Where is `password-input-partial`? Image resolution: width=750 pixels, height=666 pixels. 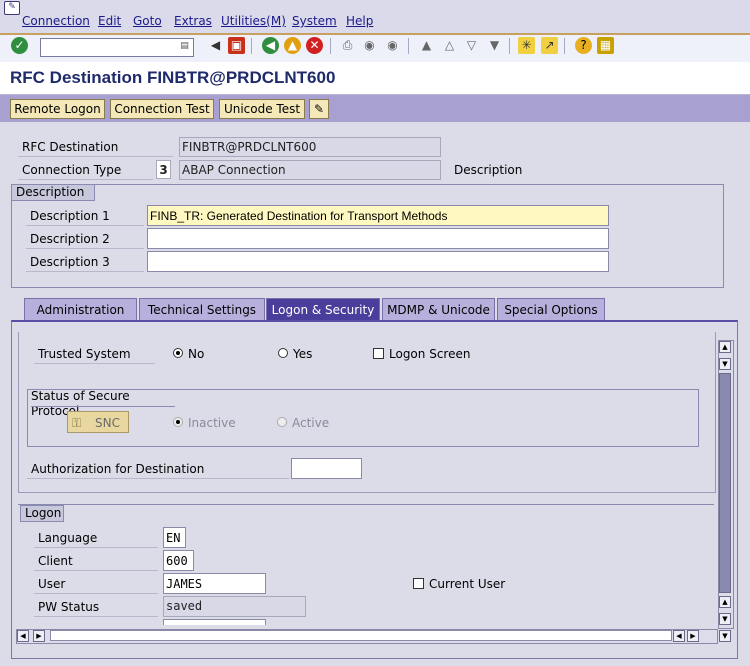
password-input-partial is located at coordinates (214, 622).